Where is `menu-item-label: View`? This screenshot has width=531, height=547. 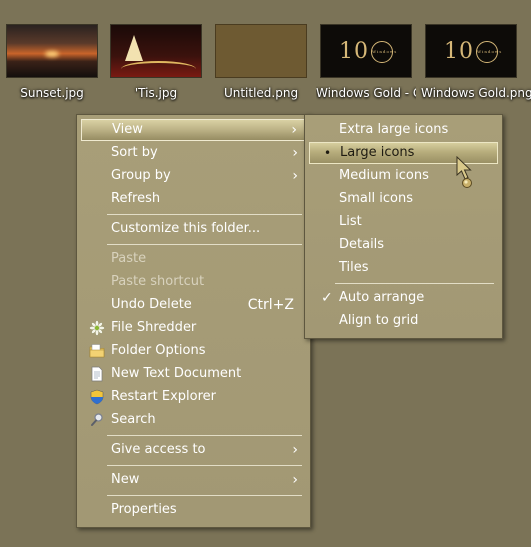
menu-item-label: View is located at coordinates (127, 129).